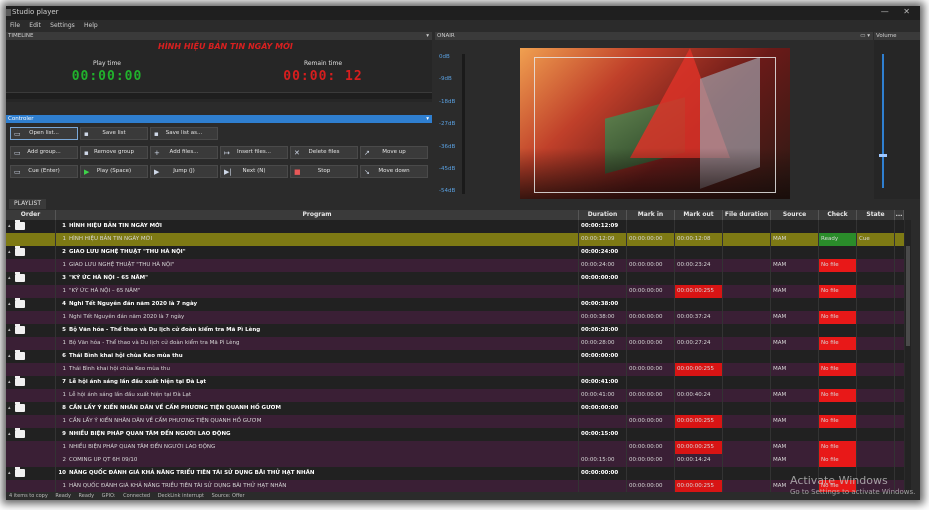 The height and width of the screenshot is (510, 929). I want to click on play-button: ▶ Play (Space), so click(114, 171).